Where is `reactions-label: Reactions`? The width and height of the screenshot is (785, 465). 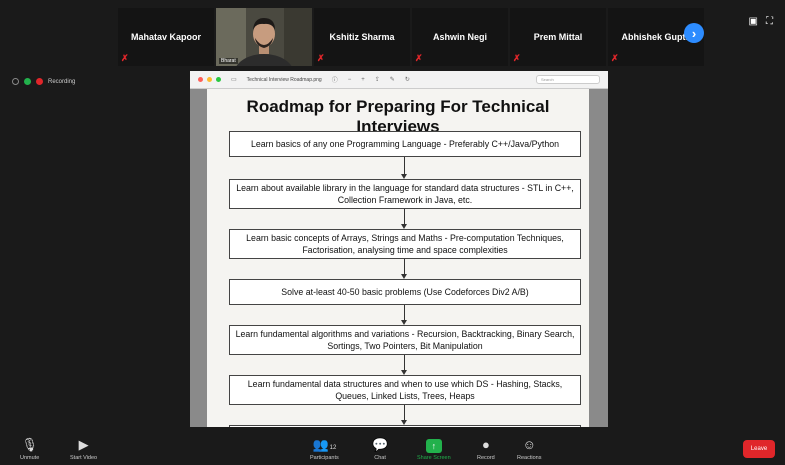 reactions-label: Reactions is located at coordinates (529, 458).